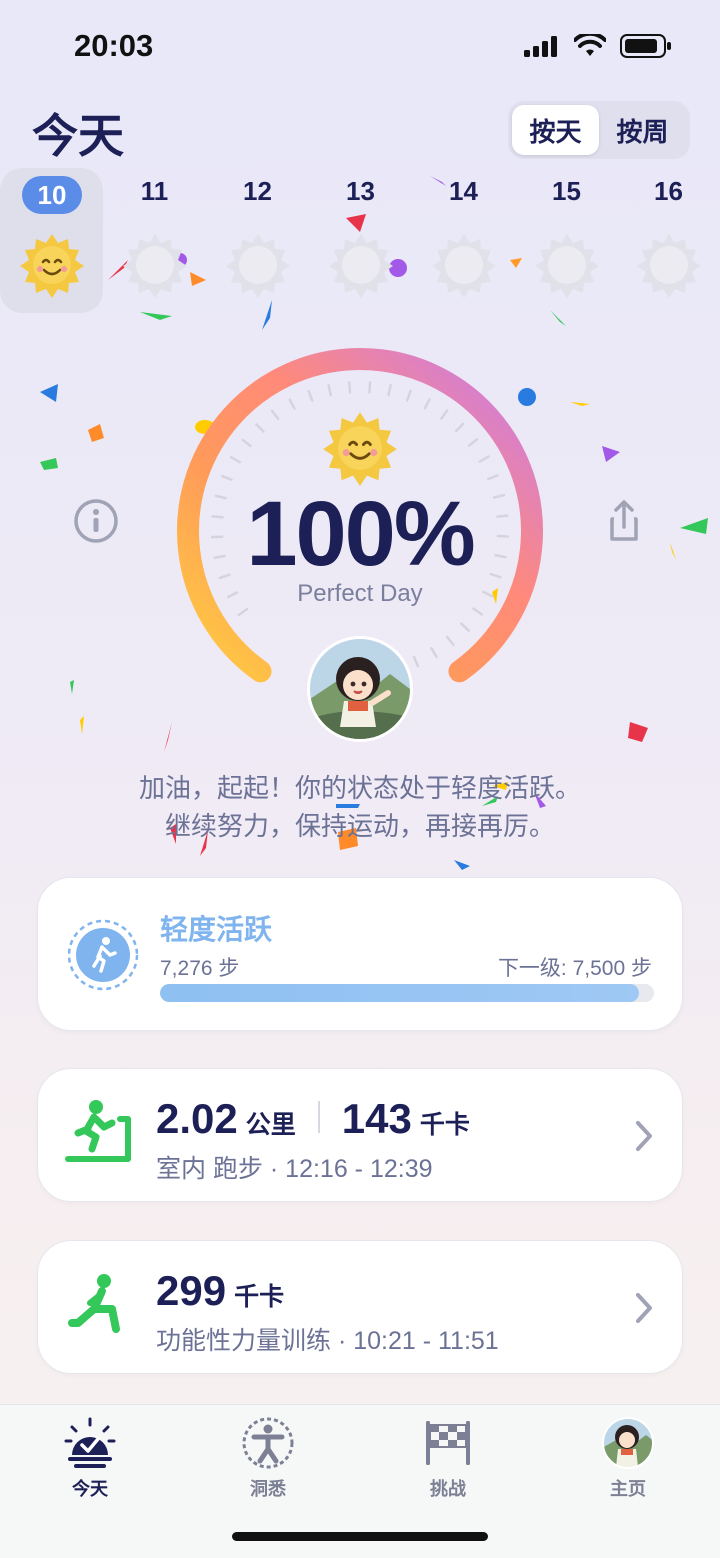  Describe the element at coordinates (360, 534) in the screenshot. I see `ring-percent: 100%` at that location.